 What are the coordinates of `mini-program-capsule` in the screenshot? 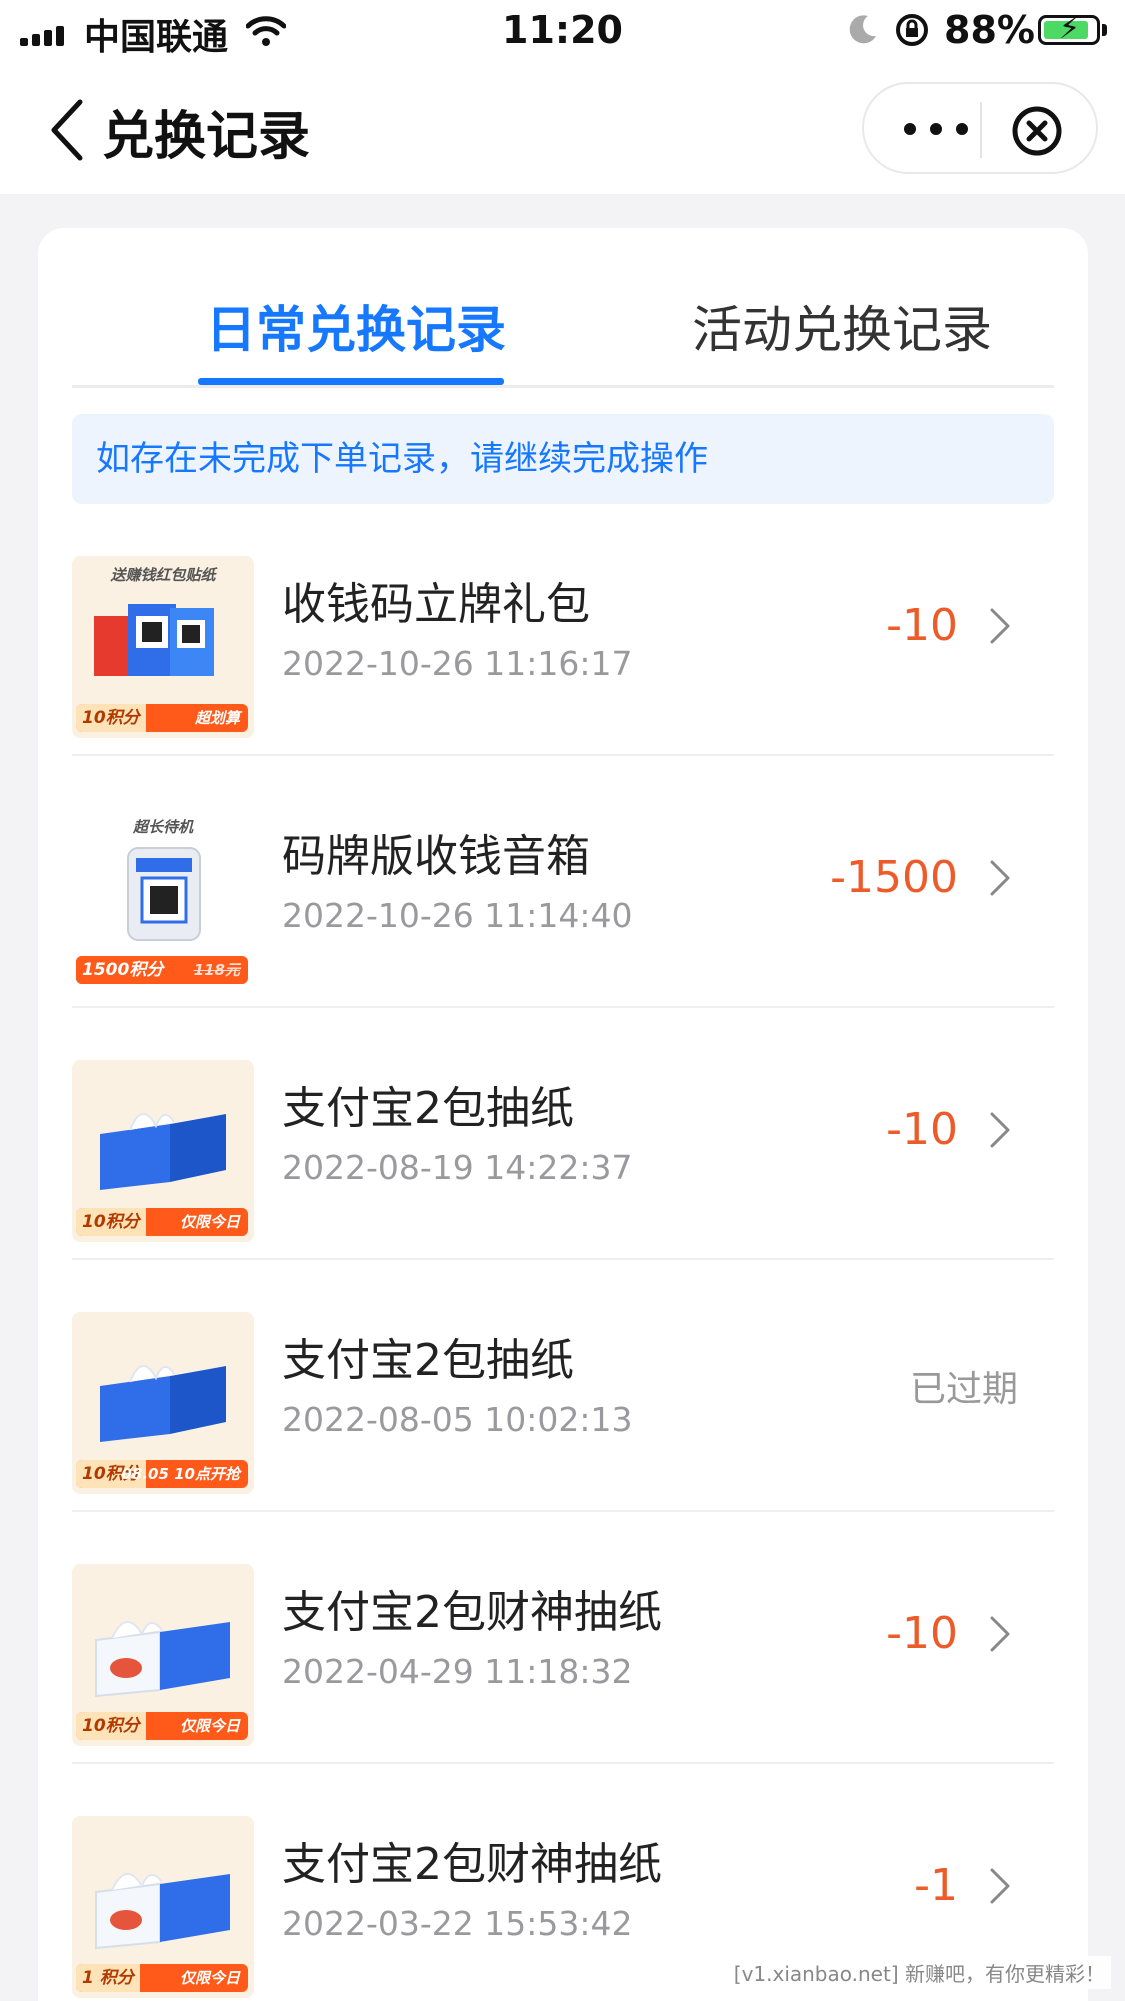 It's located at (980, 128).